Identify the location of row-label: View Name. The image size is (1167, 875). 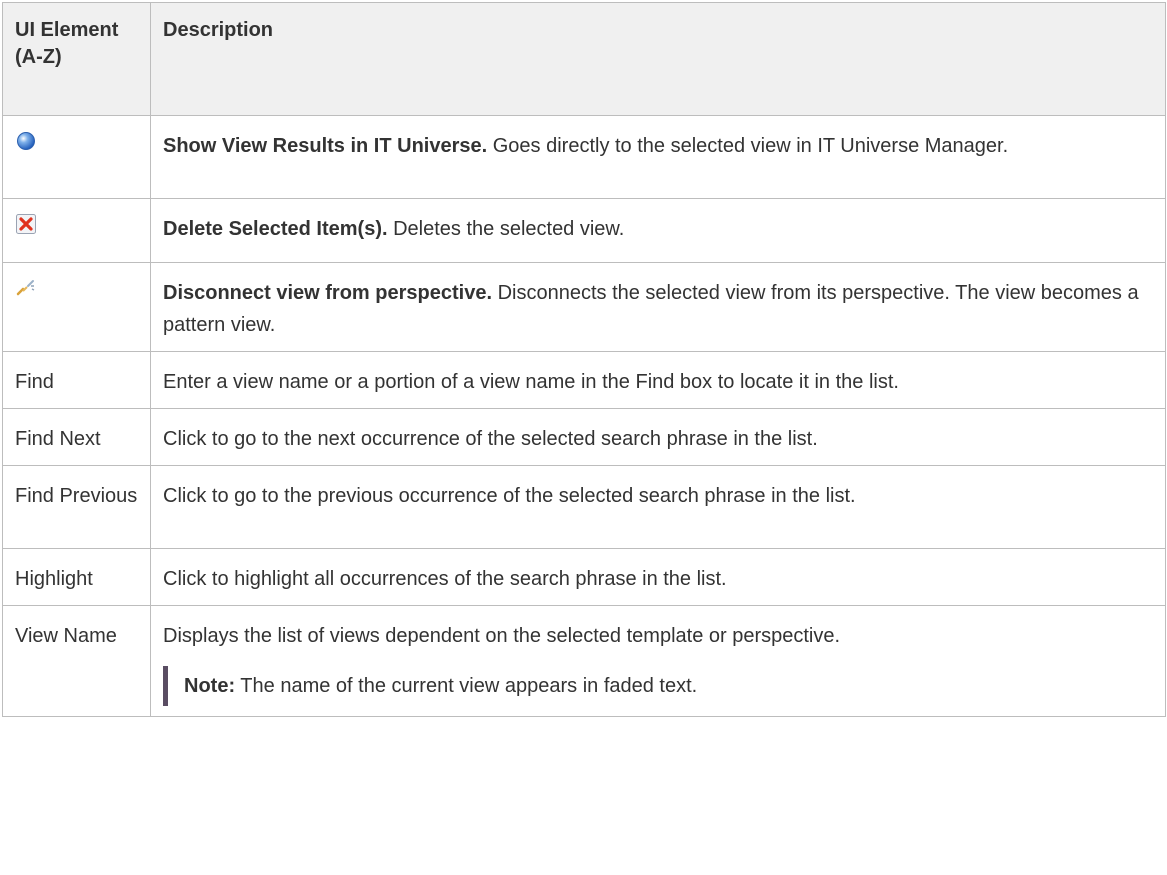
(76, 661).